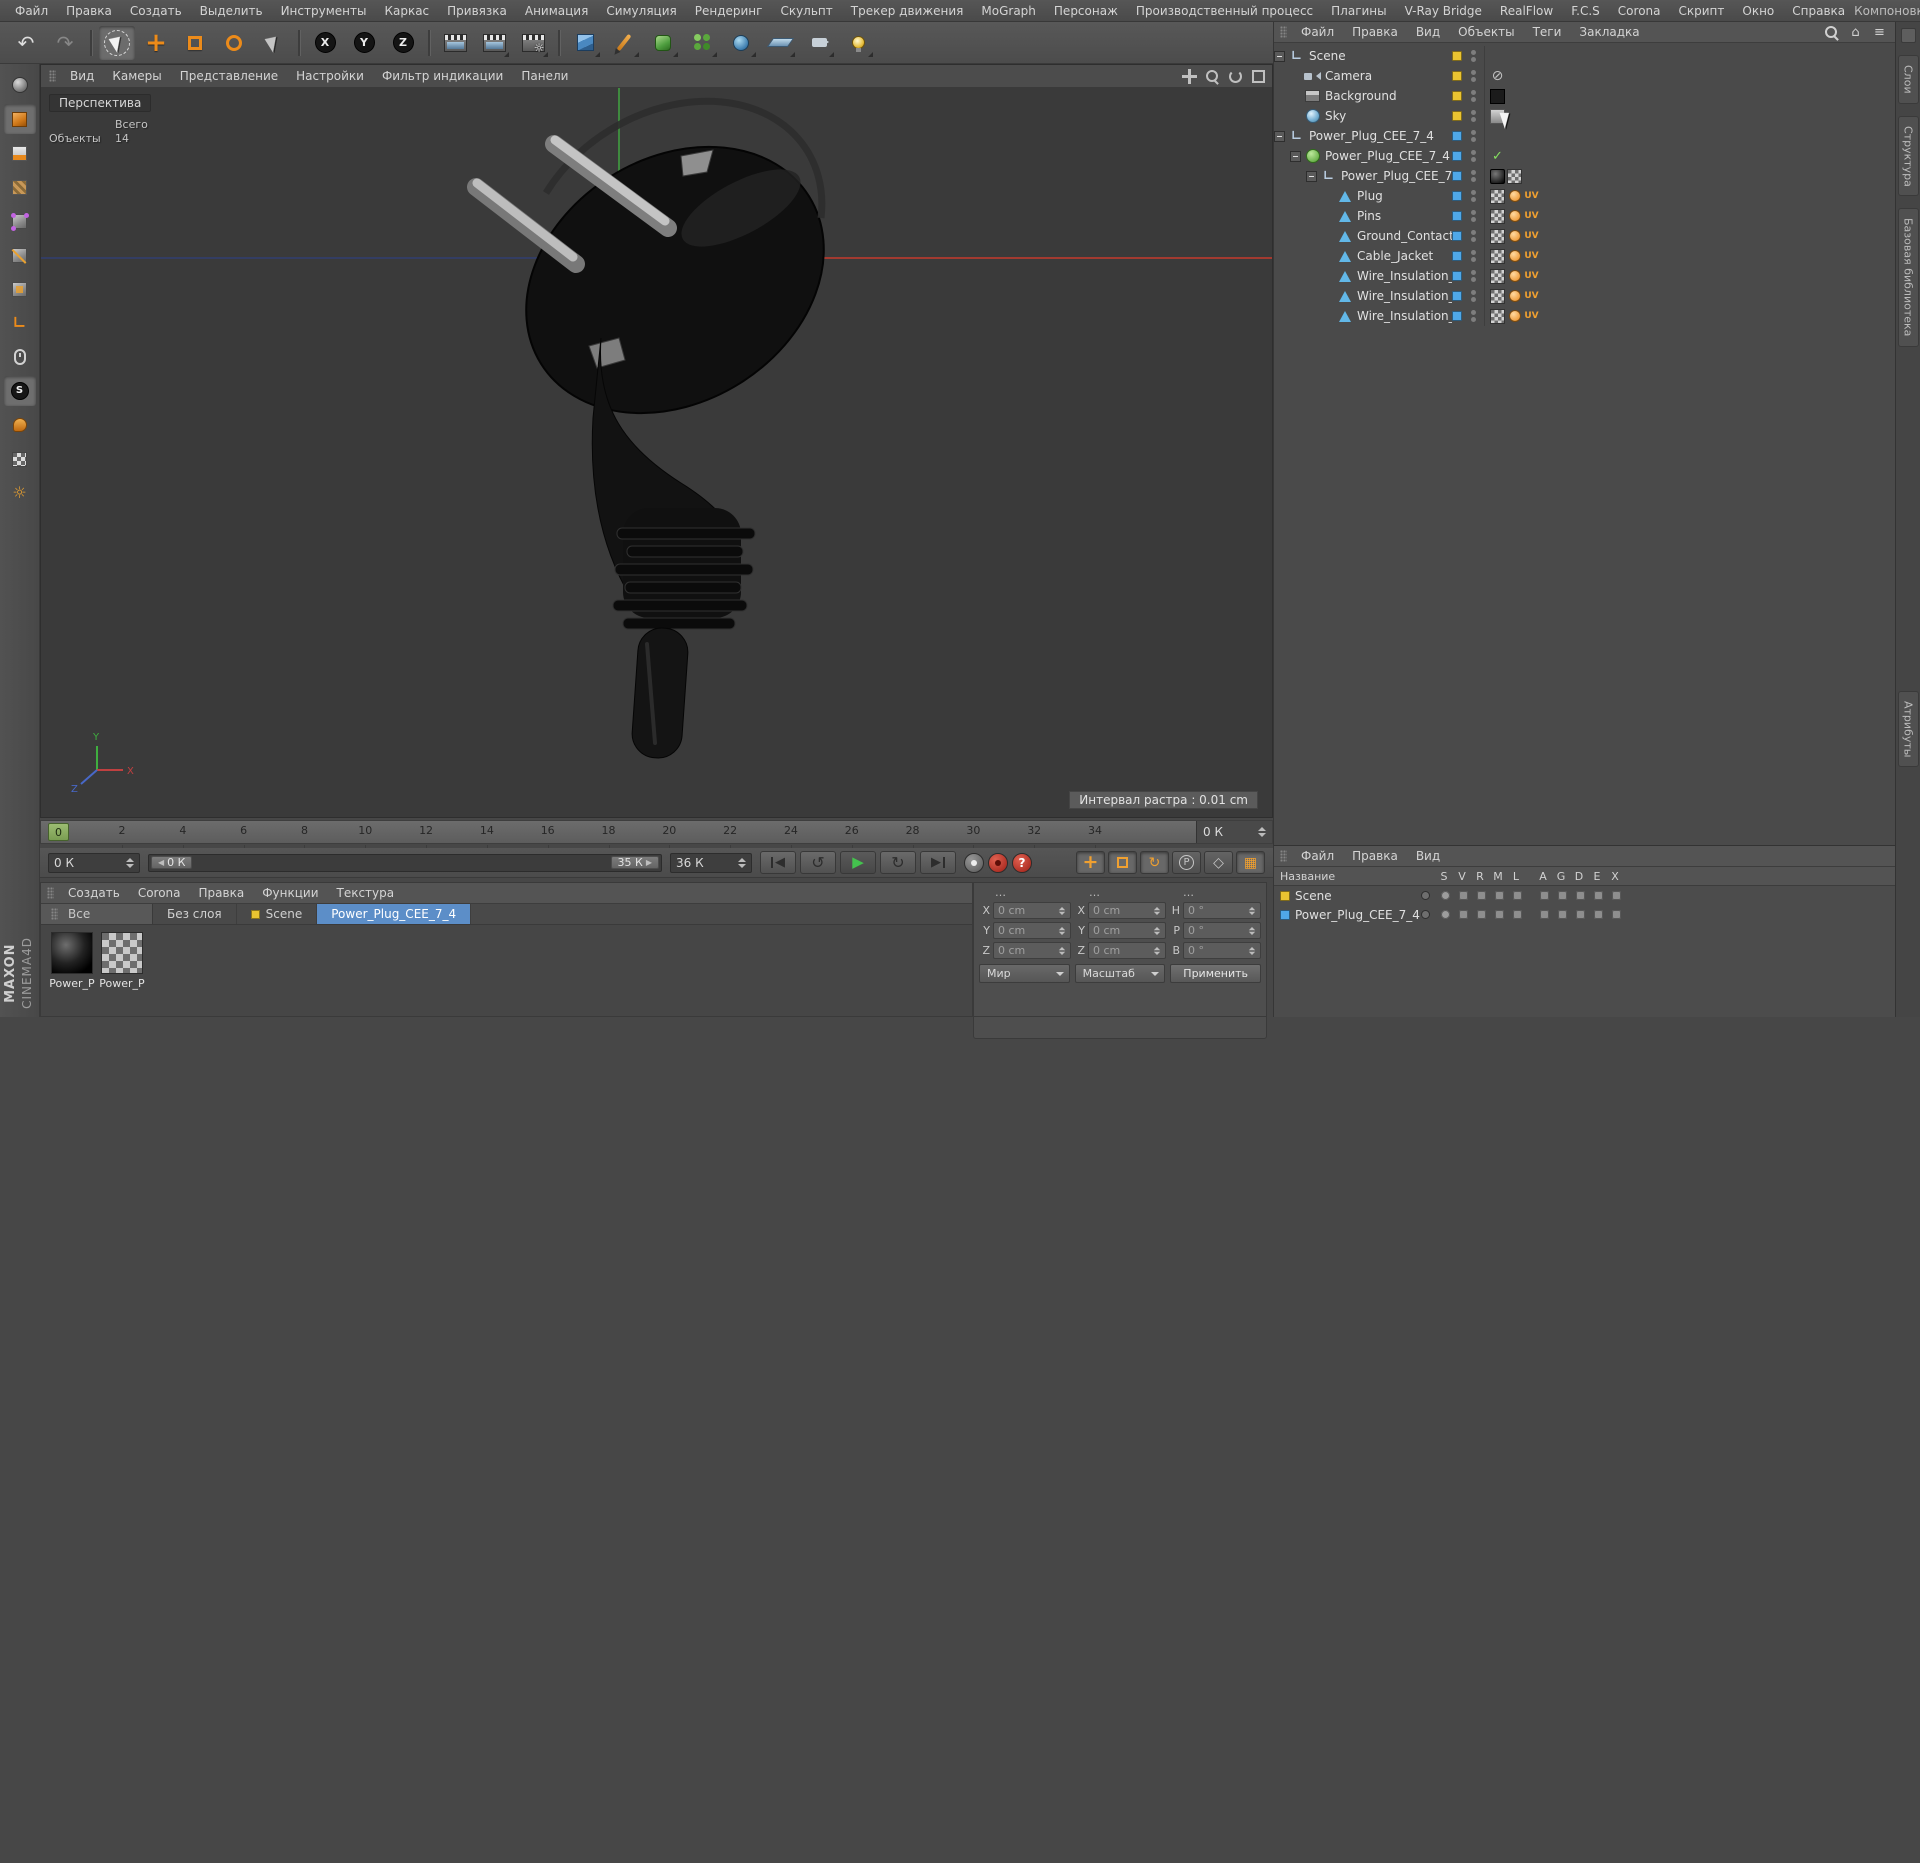 The height and width of the screenshot is (1863, 1920). What do you see at coordinates (1358, 896) in the screenshot?
I see `layer-name: Scene` at bounding box center [1358, 896].